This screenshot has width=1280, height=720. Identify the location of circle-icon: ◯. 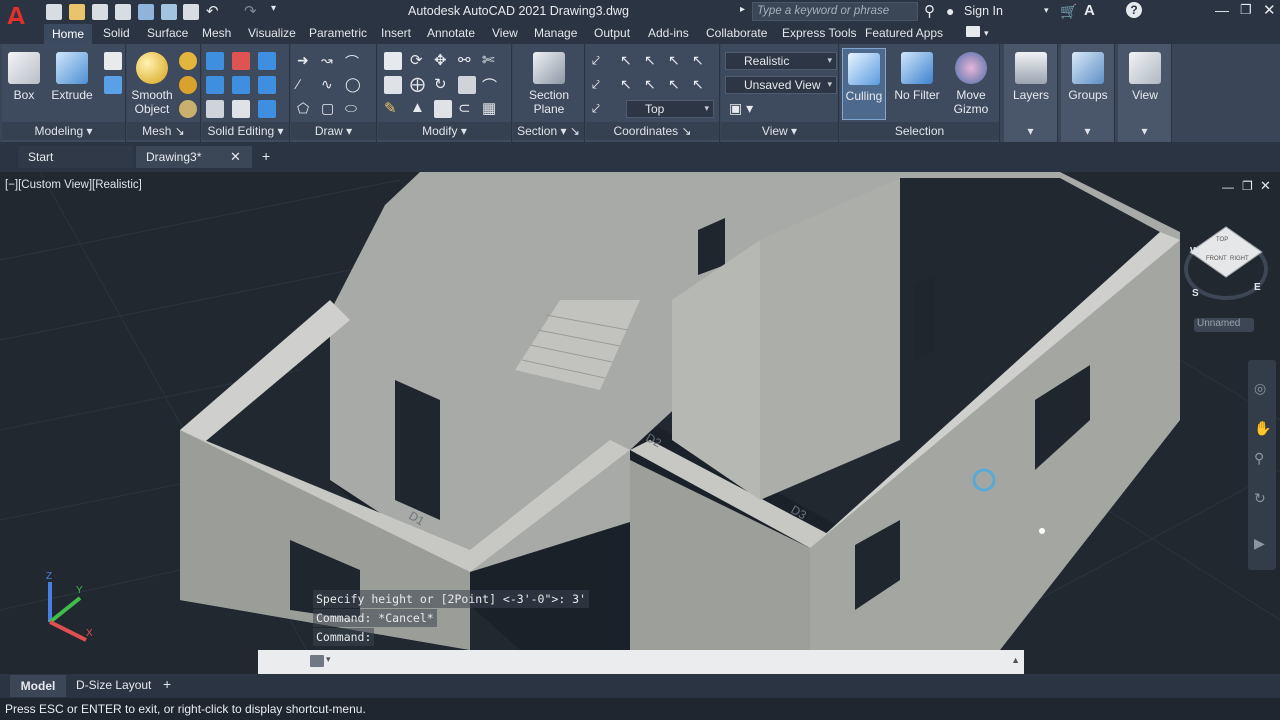
(353, 84).